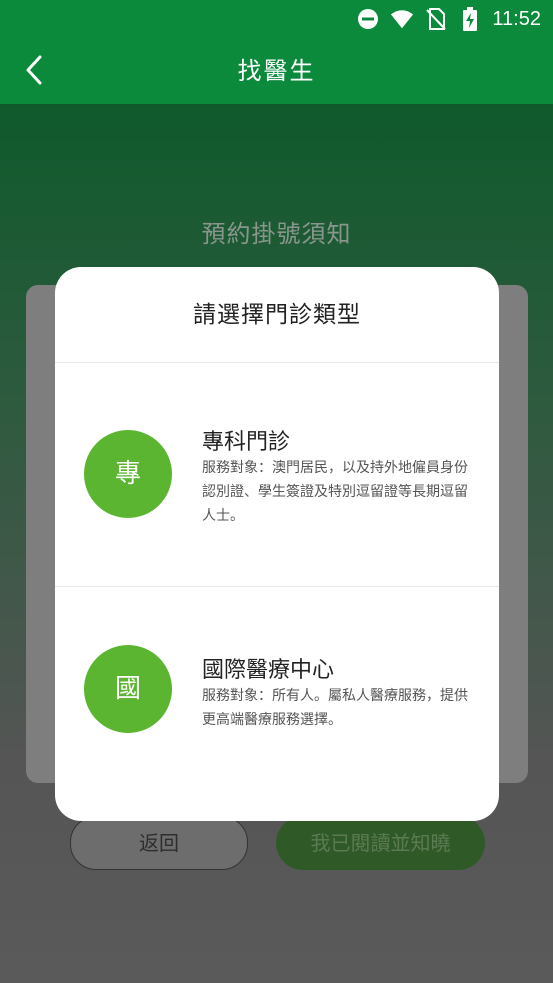 This screenshot has width=553, height=983. What do you see at coordinates (380, 843) in the screenshot?
I see `acknowledge-button: 我已閱讀並知曉` at bounding box center [380, 843].